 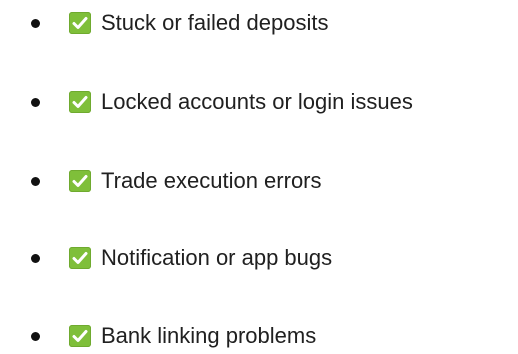 I want to click on list-item: Trade execution errors, so click(x=259, y=181).